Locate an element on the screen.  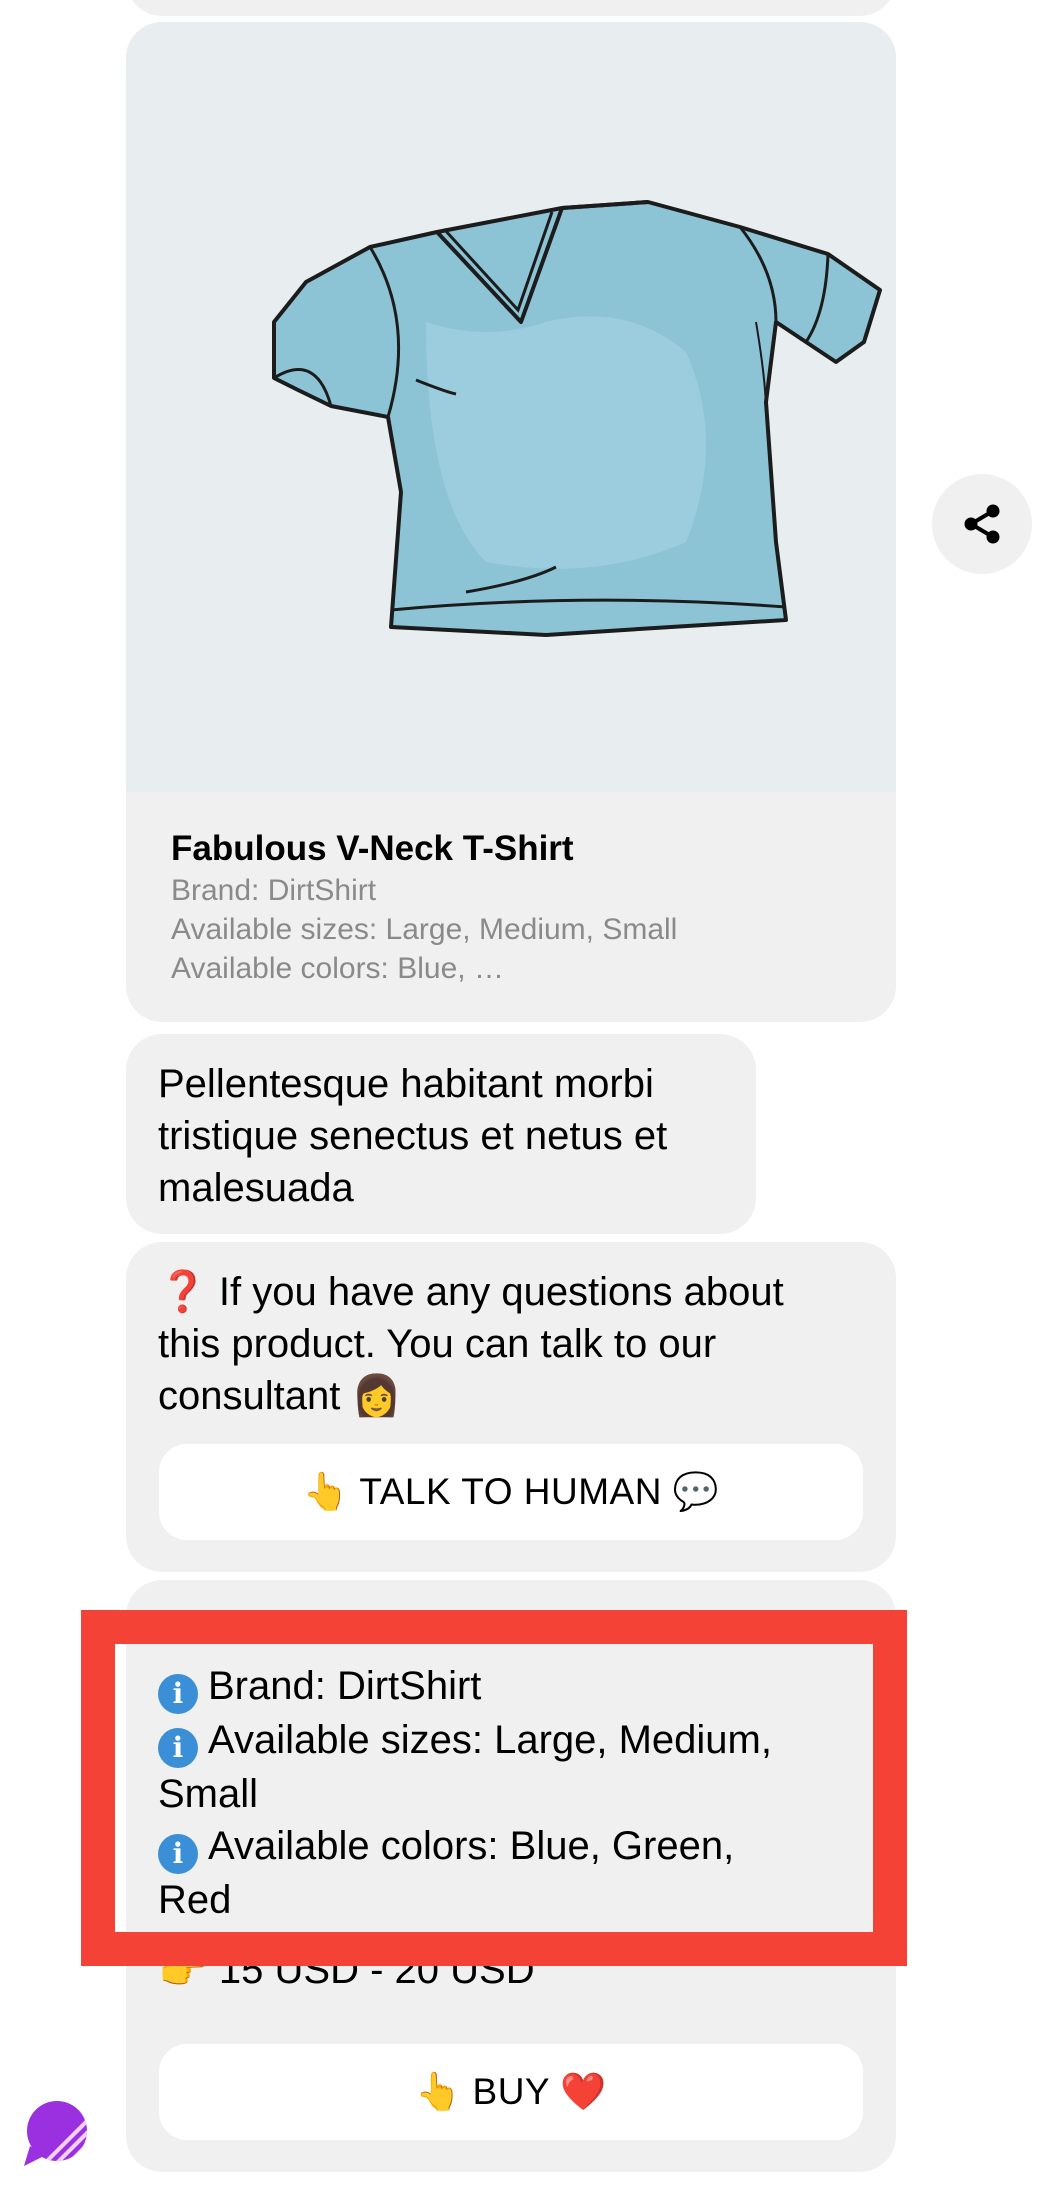
message-line: this product. You can talk to our is located at coordinates (437, 1344).